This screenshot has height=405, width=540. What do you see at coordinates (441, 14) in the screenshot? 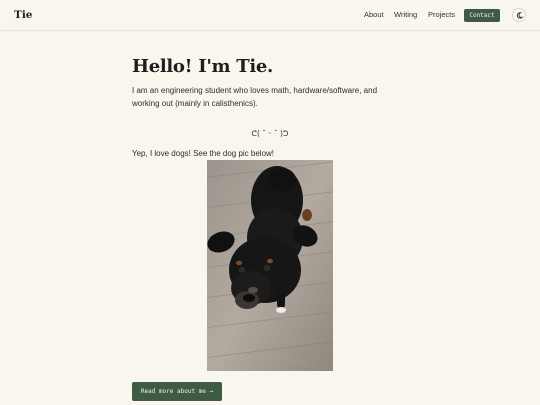
I see `nav-projects: Projects` at bounding box center [441, 14].